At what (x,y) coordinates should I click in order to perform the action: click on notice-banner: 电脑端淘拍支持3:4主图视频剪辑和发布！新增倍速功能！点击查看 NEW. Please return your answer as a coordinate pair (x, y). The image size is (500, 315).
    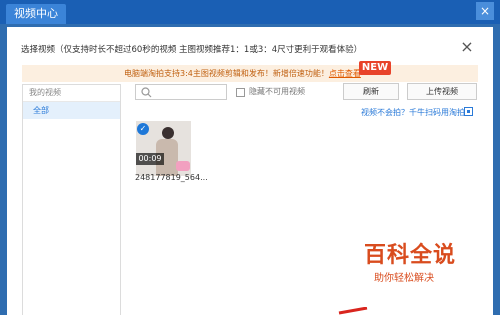
    Looking at the image, I should click on (250, 71).